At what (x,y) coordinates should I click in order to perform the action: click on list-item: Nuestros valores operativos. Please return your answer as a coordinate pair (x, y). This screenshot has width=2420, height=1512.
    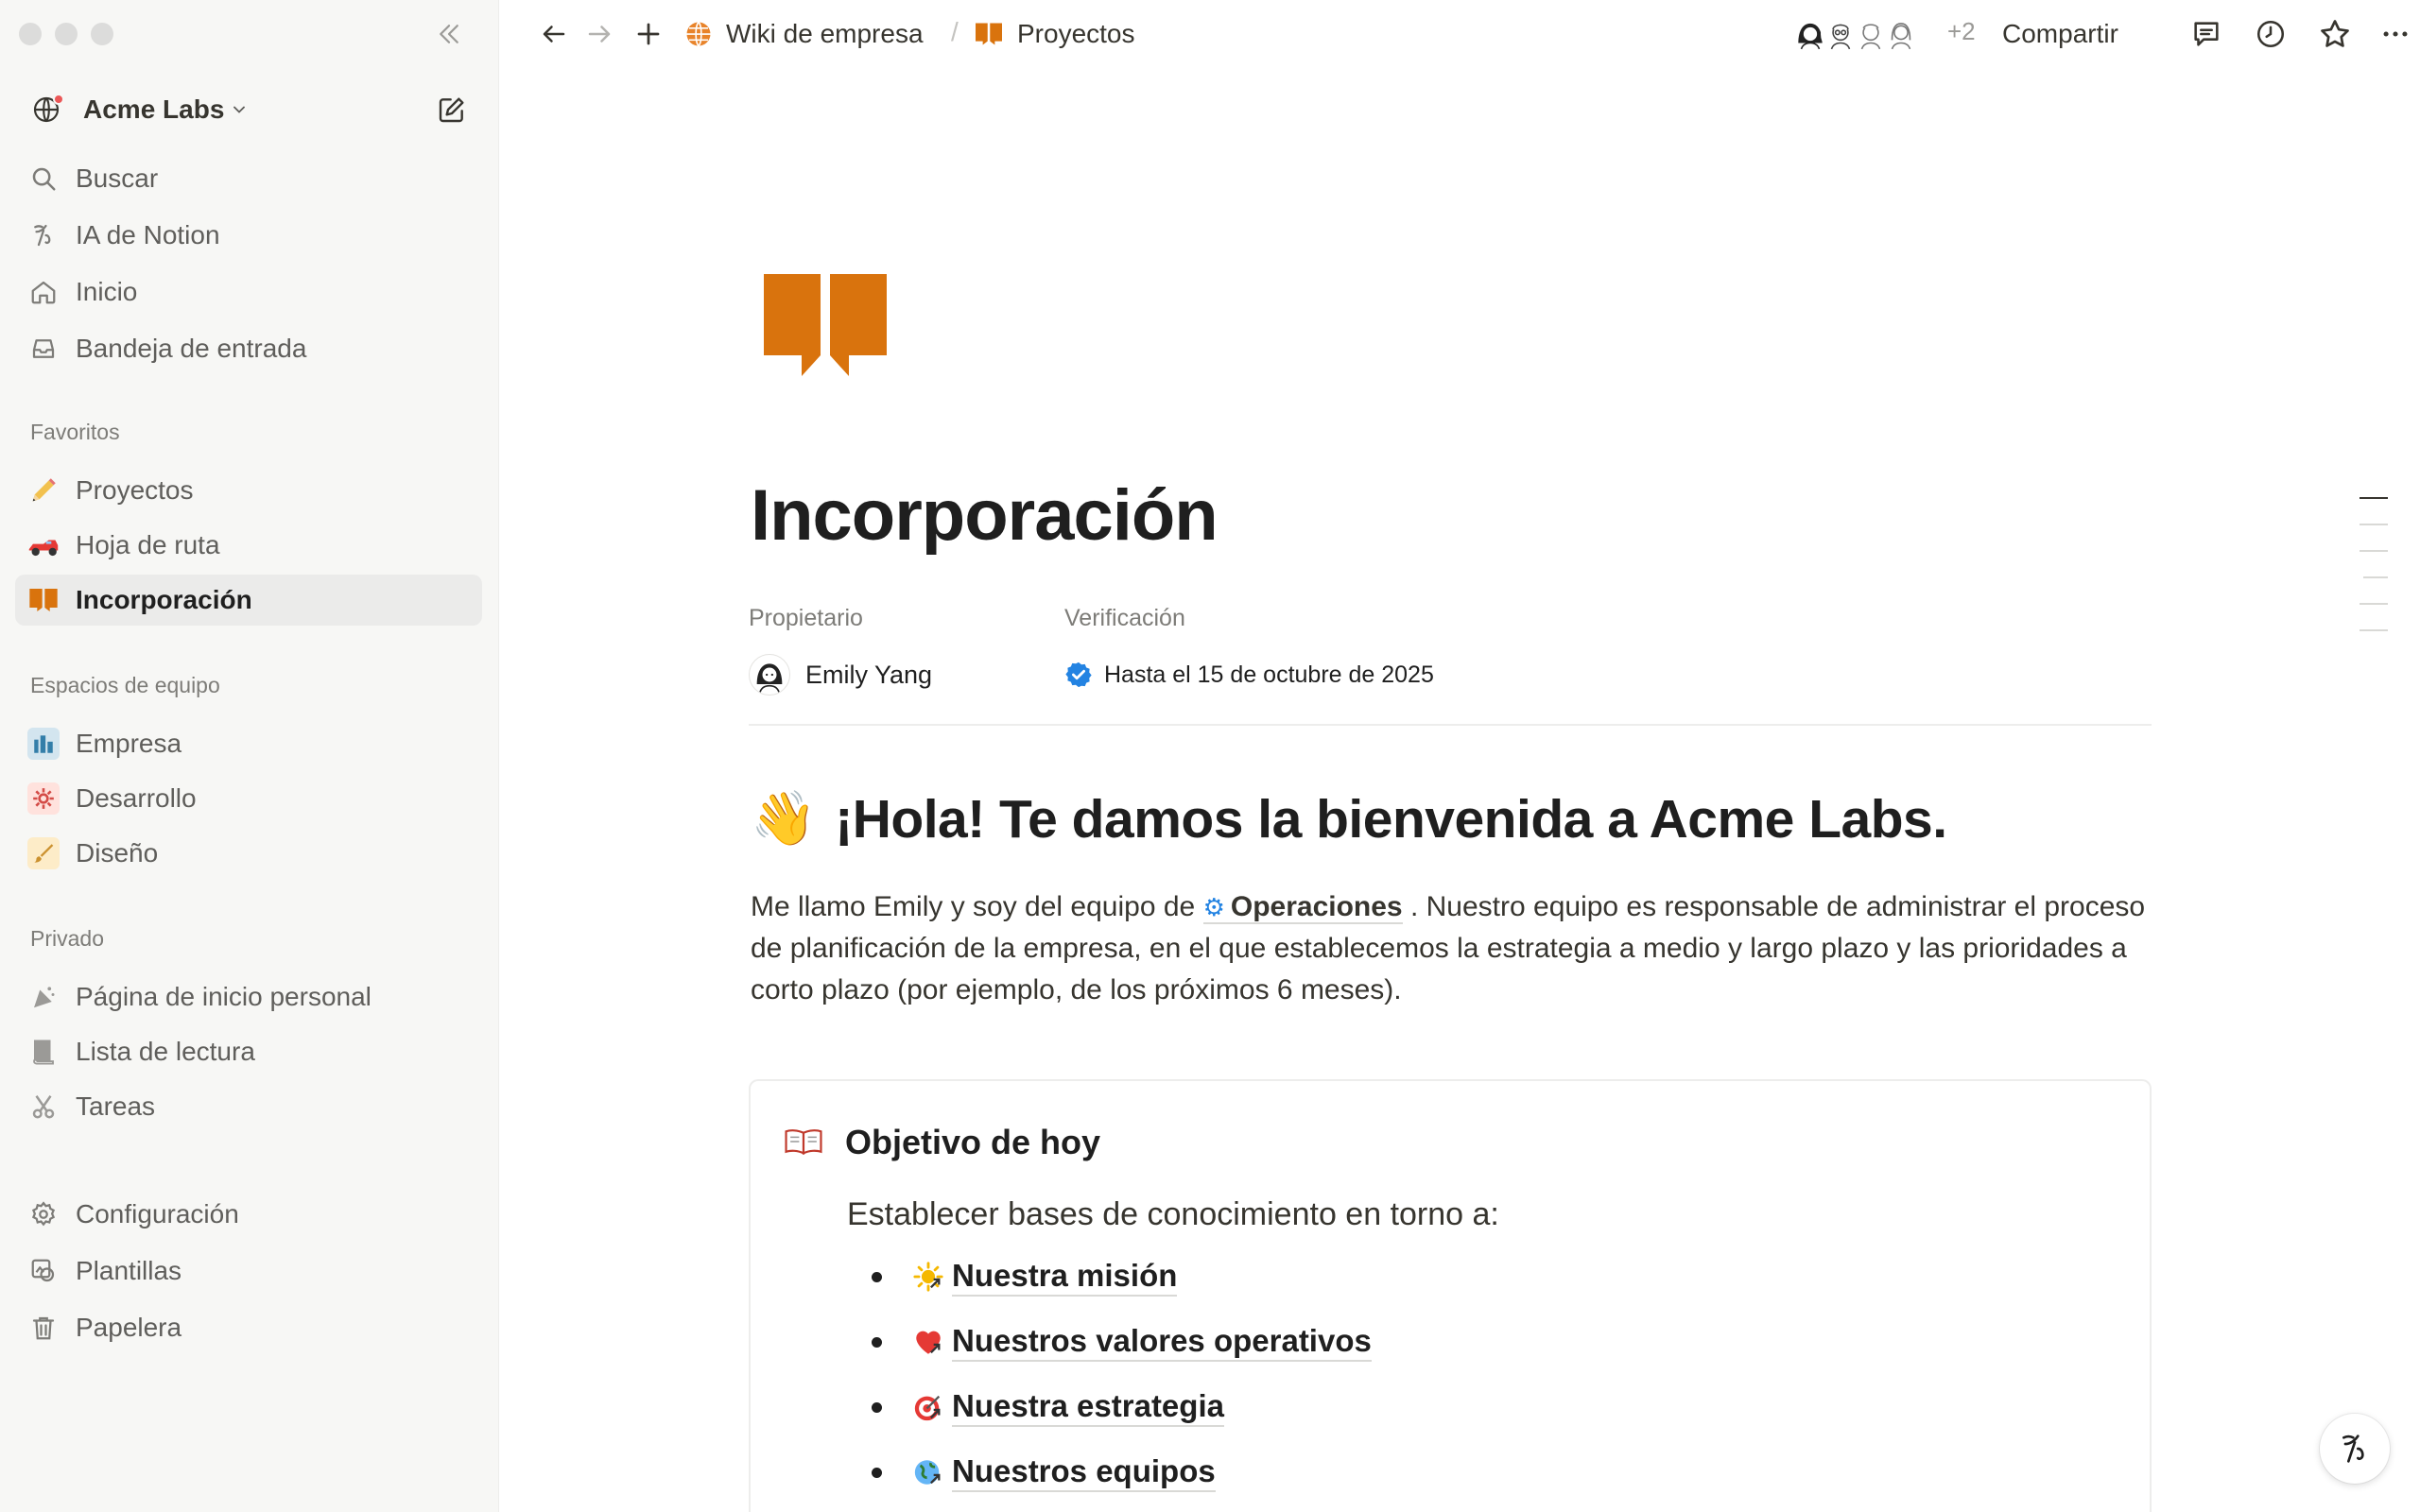
    Looking at the image, I should click on (1122, 1342).